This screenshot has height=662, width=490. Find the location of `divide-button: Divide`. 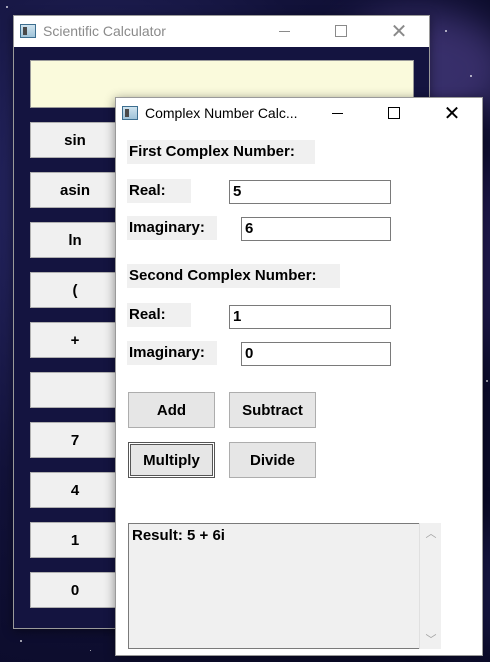

divide-button: Divide is located at coordinates (272, 460).